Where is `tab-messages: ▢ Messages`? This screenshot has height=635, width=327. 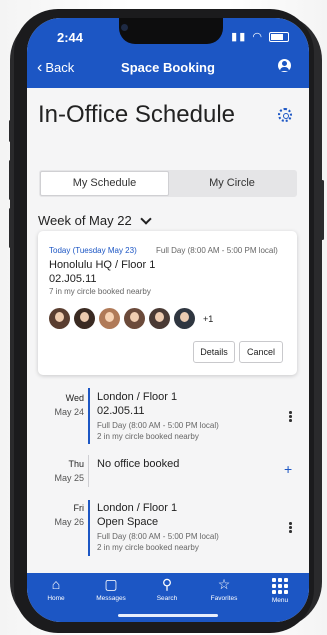
tab-messages: ▢ Messages is located at coordinates (111, 589).